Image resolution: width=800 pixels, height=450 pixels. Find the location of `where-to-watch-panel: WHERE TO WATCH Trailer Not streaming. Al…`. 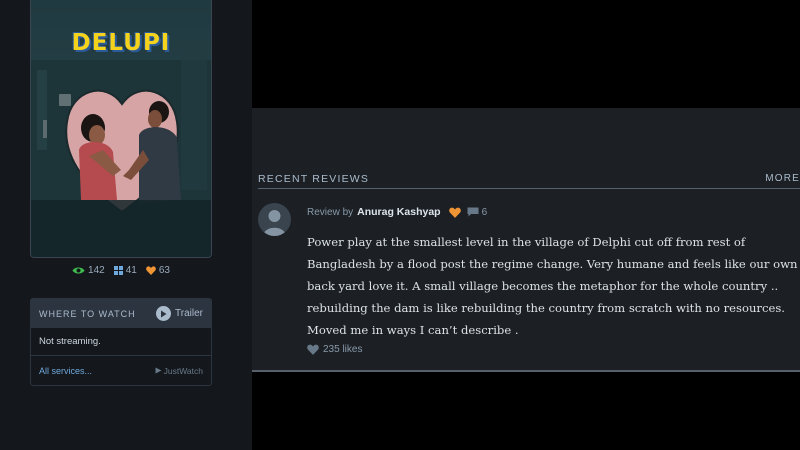

where-to-watch-panel: WHERE TO WATCH Trailer Not streaming. Al… is located at coordinates (121, 342).